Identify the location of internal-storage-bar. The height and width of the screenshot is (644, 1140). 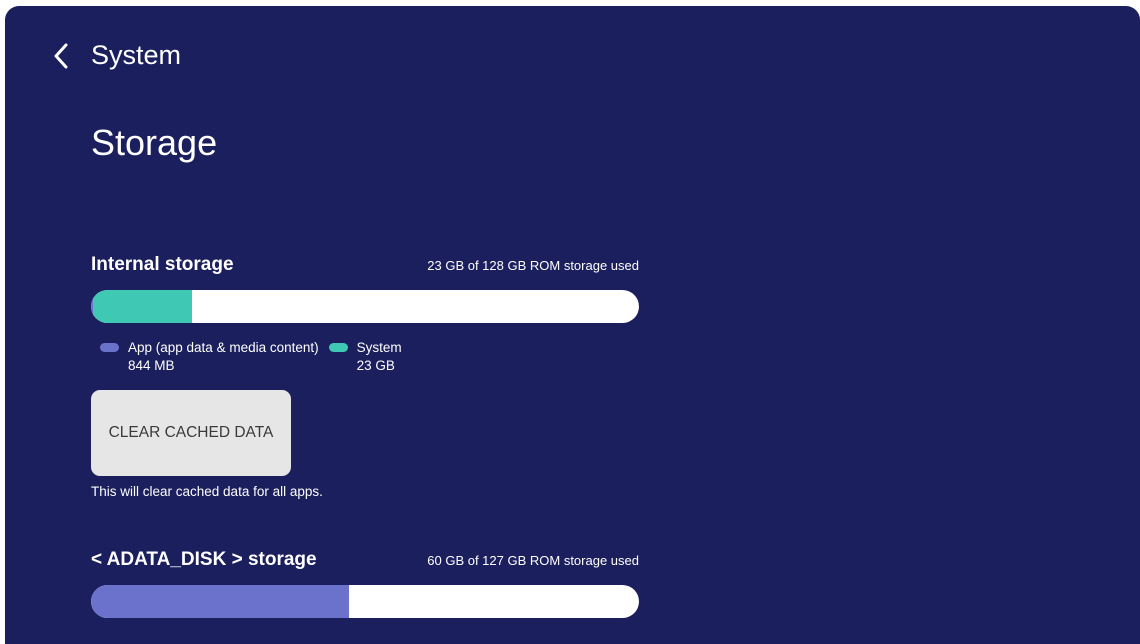
(365, 306).